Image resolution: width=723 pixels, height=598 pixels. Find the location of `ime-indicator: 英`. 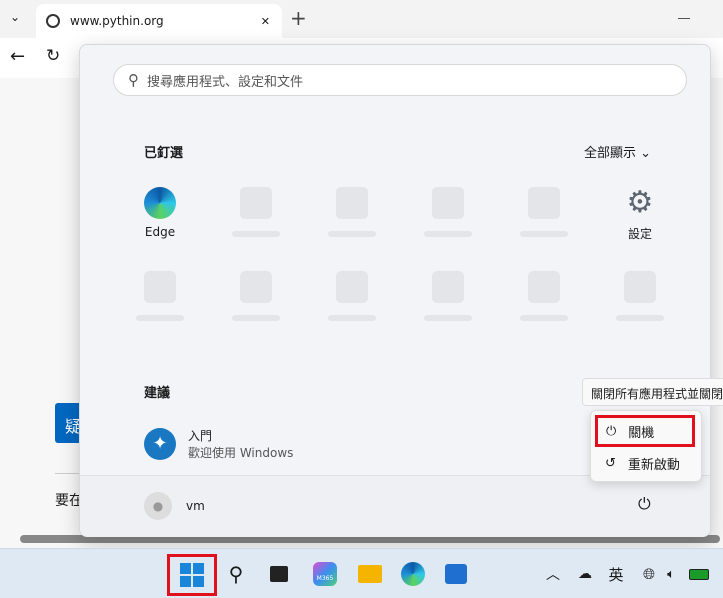

ime-indicator: 英 is located at coordinates (616, 574).